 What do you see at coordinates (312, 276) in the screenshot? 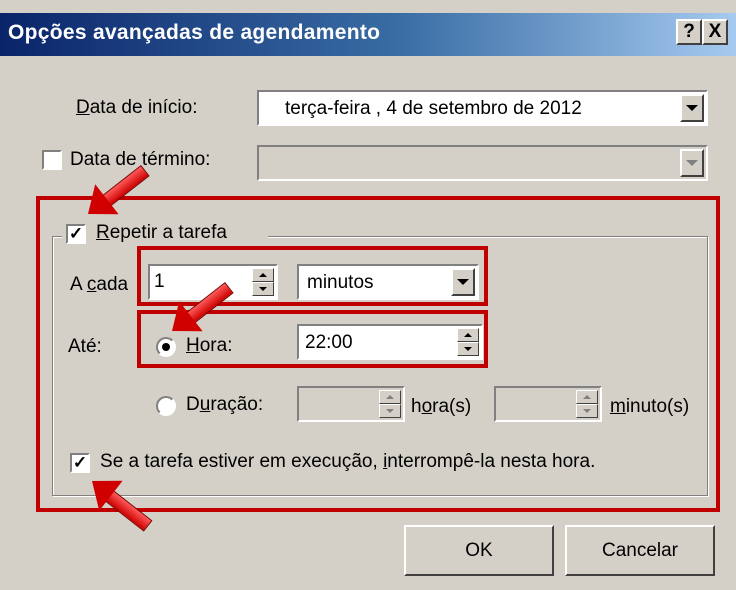
I see `highlight-box-interval` at bounding box center [312, 276].